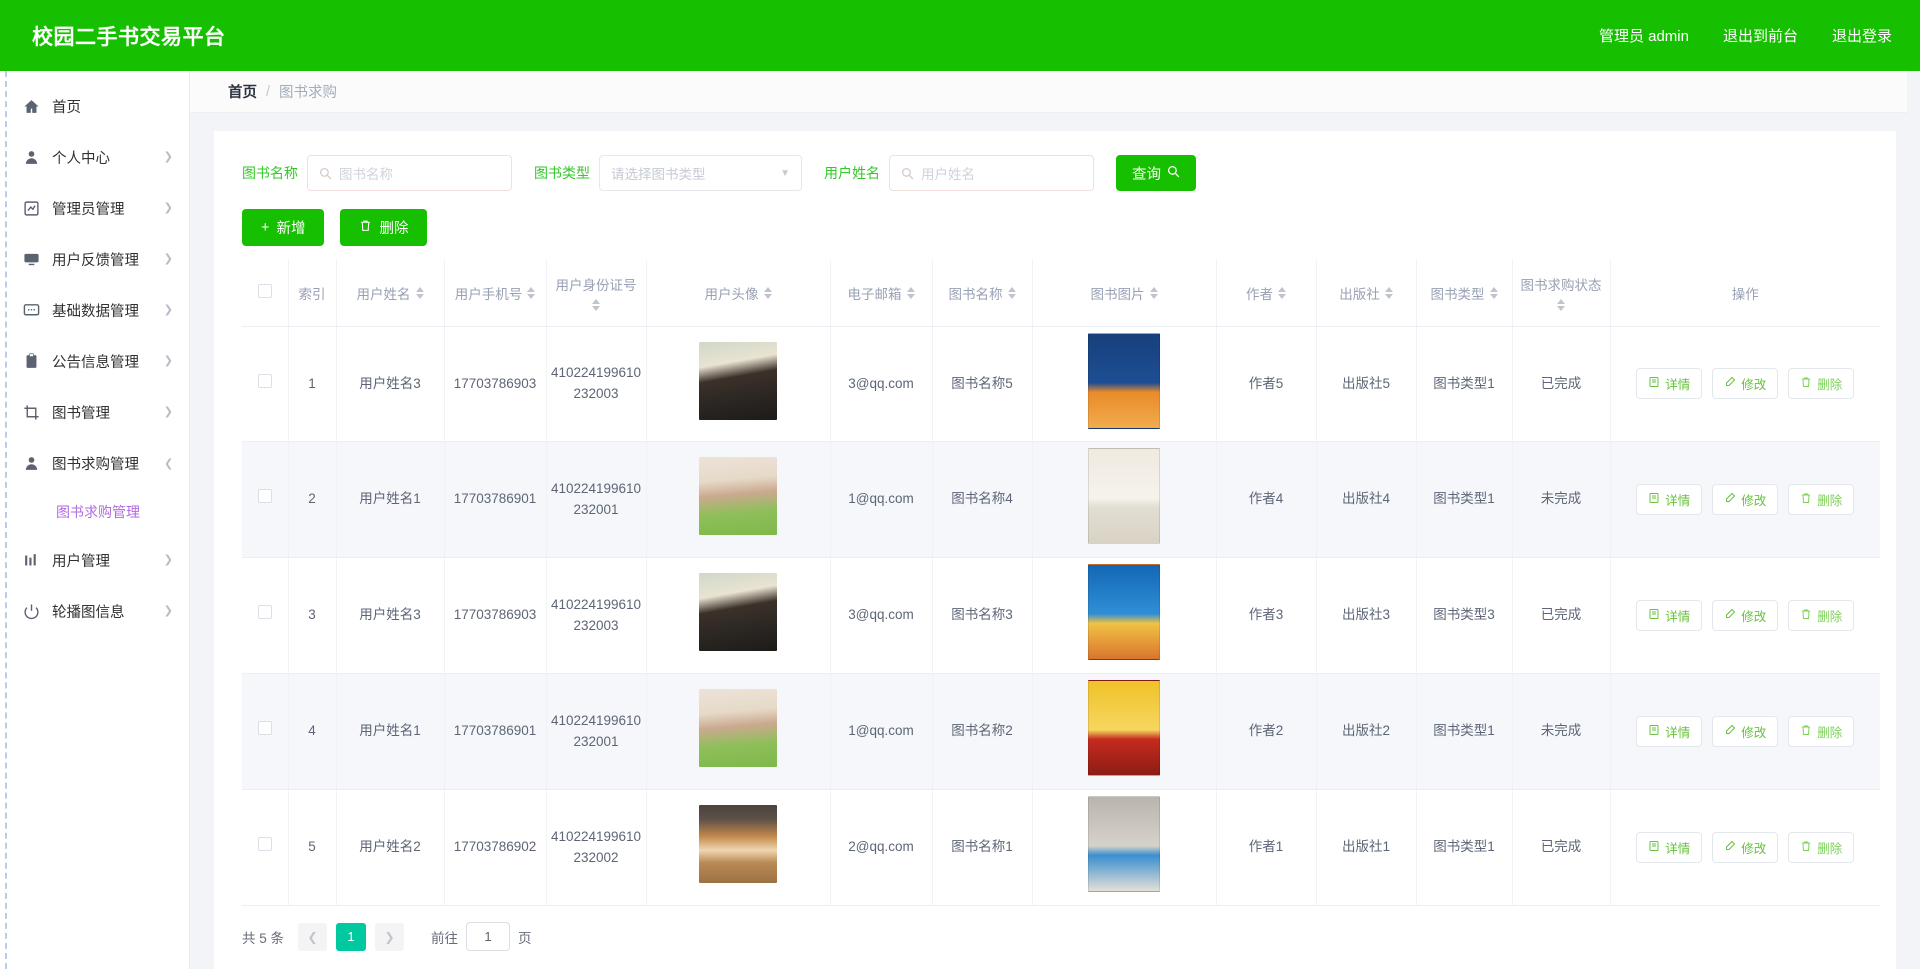  Describe the element at coordinates (94, 560) in the screenshot. I see `sidebar-item-user-management: 用户管理 ❯` at that location.